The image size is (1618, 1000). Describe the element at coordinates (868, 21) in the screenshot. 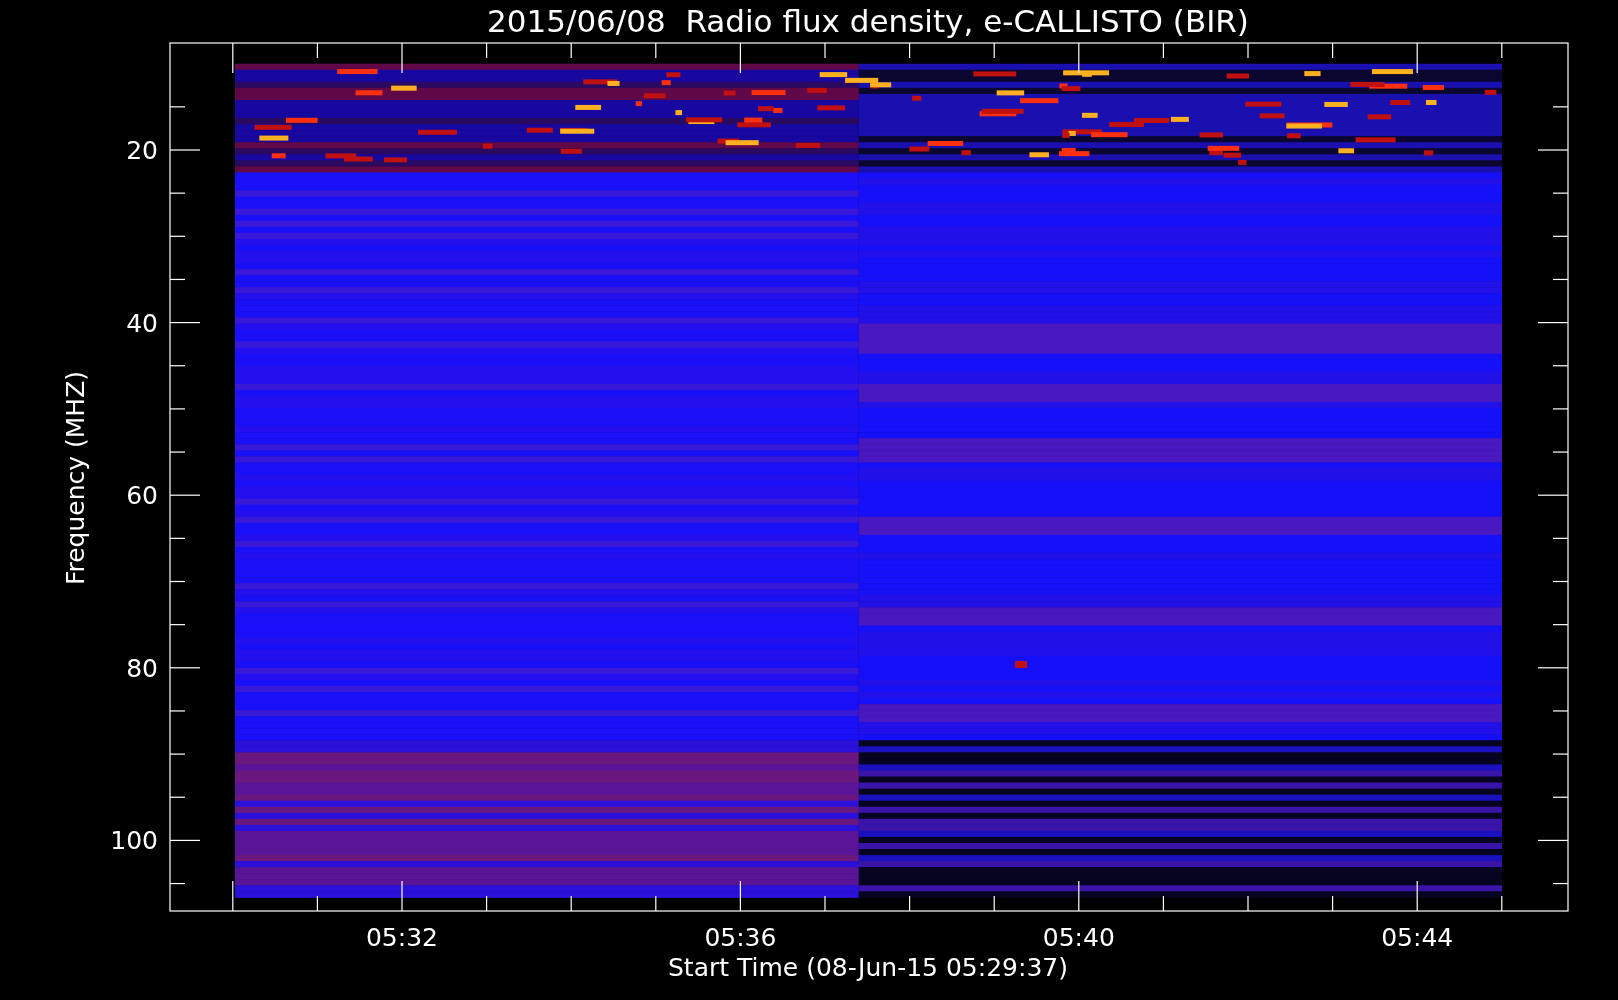

I see `chart-title: 2015/06/08 Radio flux density, e-CALLISTO (BIR)` at that location.